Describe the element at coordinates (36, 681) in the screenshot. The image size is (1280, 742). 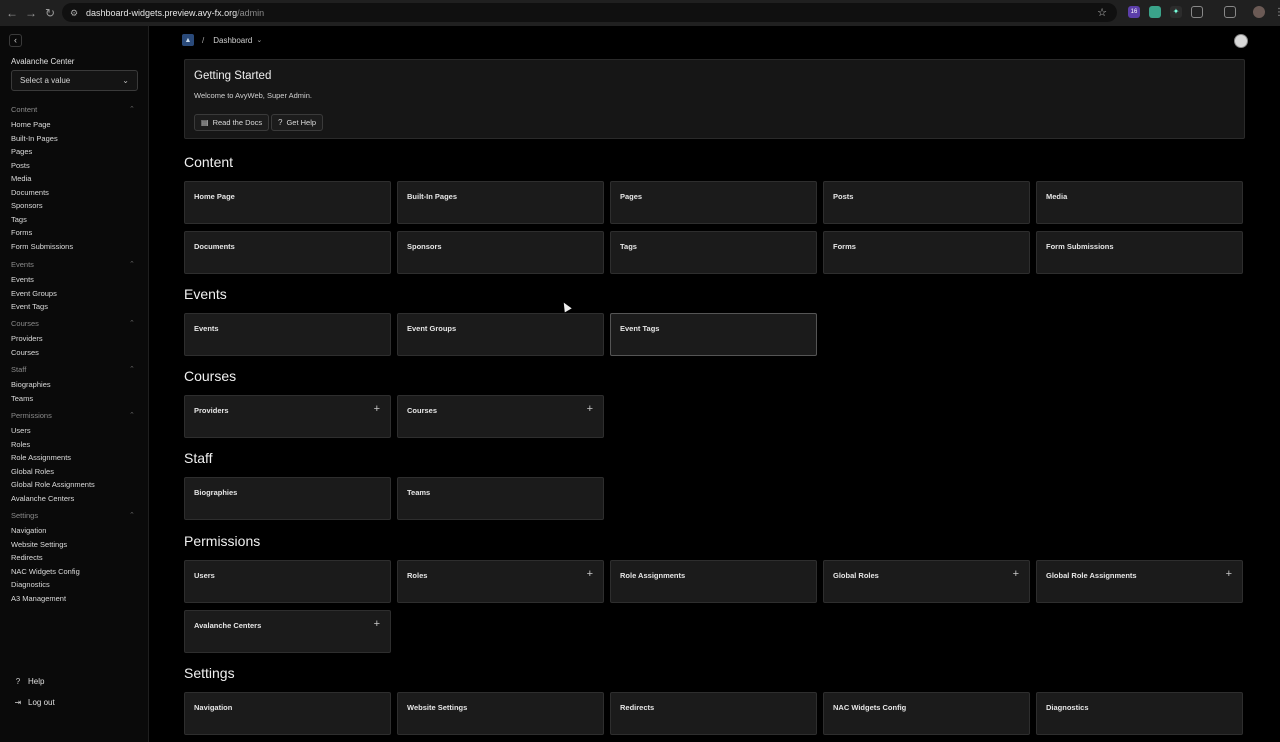
I see `help-label: Help` at that location.